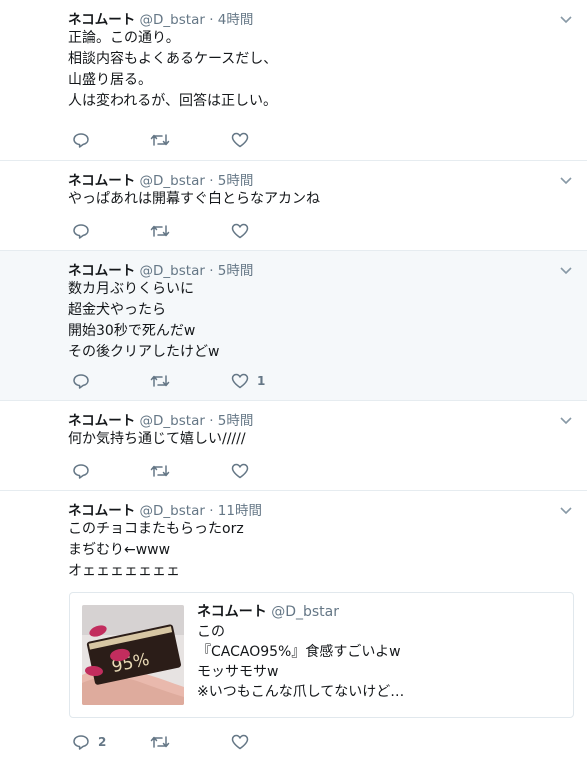 Image resolution: width=587 pixels, height=758 pixels. What do you see at coordinates (293, 446) in the screenshot?
I see `tweet: ネコムート @D_bstar · 5時間 何か気持ち通じて嬉しい/////` at bounding box center [293, 446].